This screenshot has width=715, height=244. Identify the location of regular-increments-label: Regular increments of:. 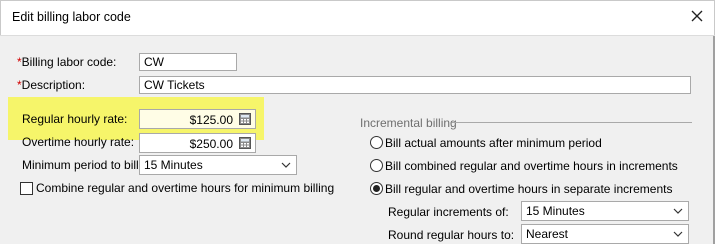
(448, 212).